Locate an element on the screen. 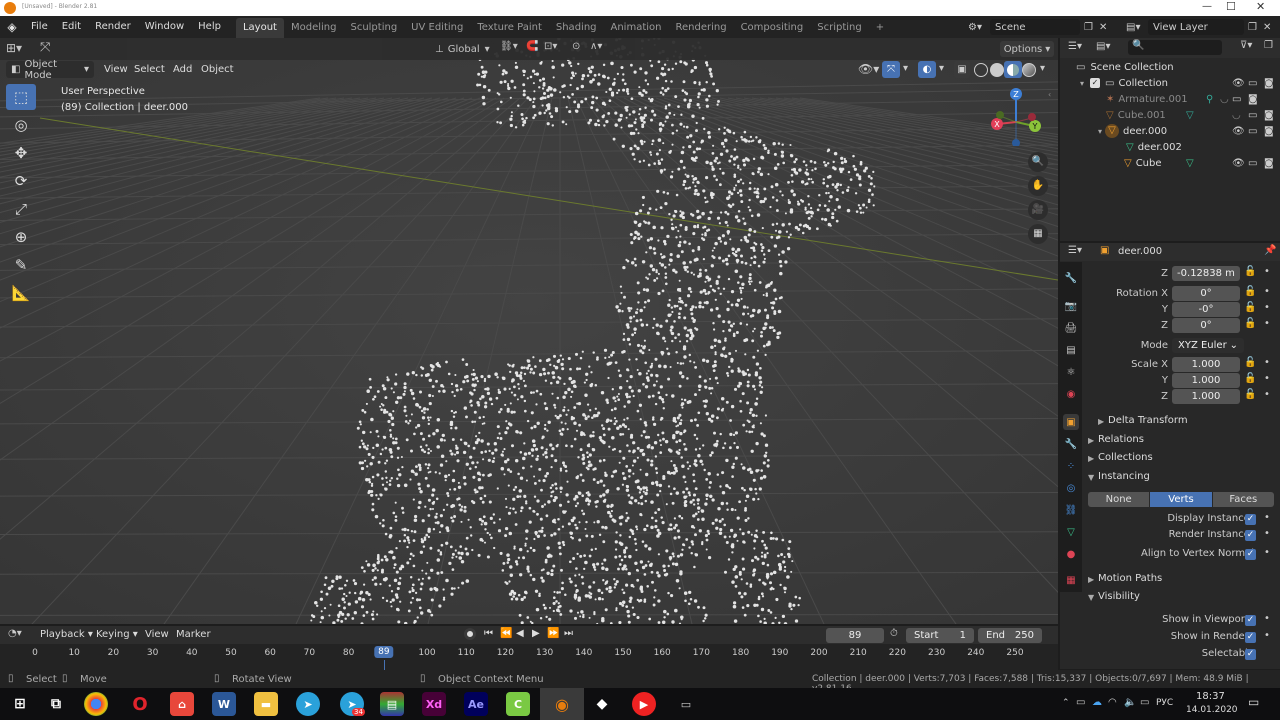 This screenshot has height=720, width=1280. opera-icon: O is located at coordinates (140, 704).